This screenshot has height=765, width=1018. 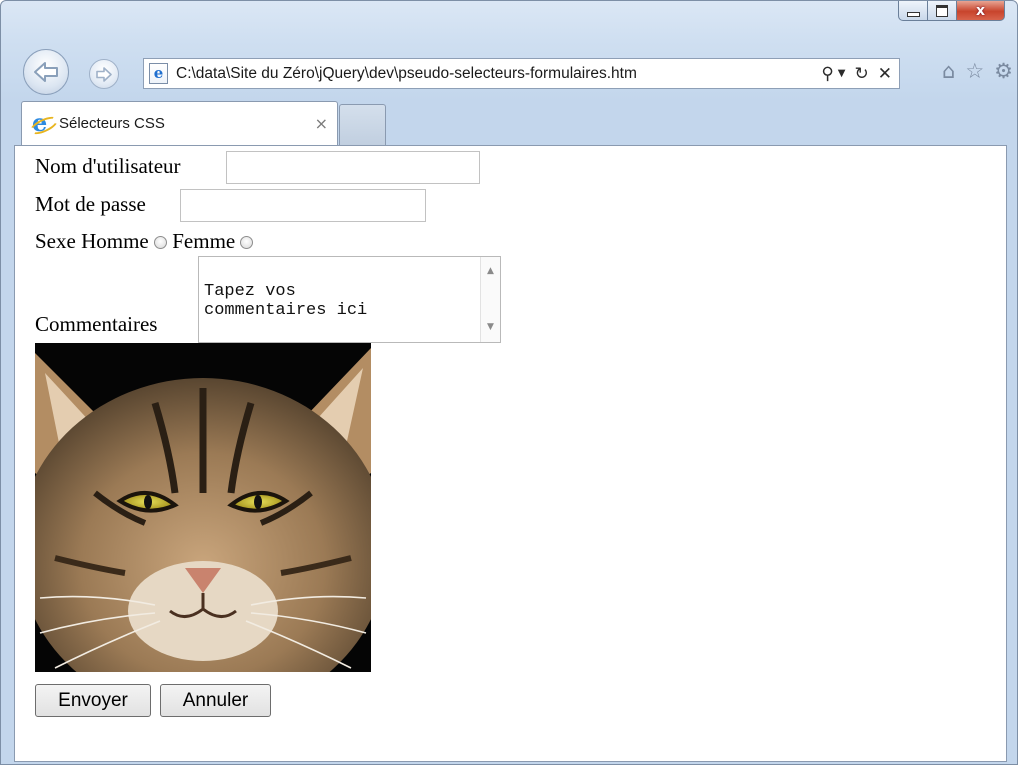 What do you see at coordinates (1003, 71) in the screenshot?
I see `gear-icon: ⚙` at bounding box center [1003, 71].